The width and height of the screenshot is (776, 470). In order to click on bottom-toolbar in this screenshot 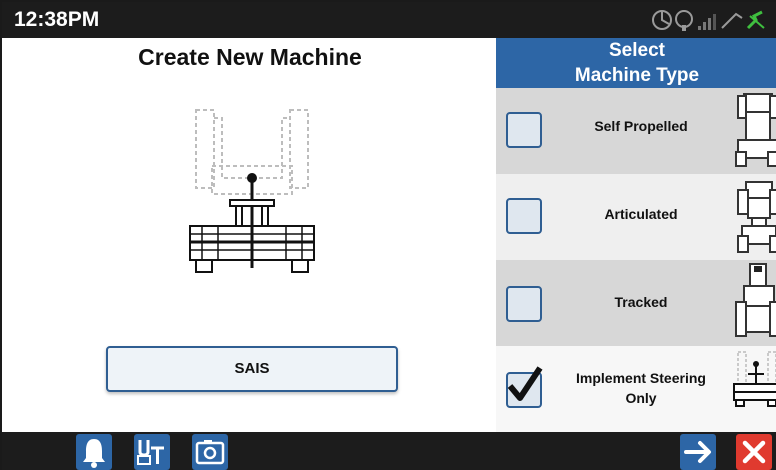, I will do `click(389, 451)`.